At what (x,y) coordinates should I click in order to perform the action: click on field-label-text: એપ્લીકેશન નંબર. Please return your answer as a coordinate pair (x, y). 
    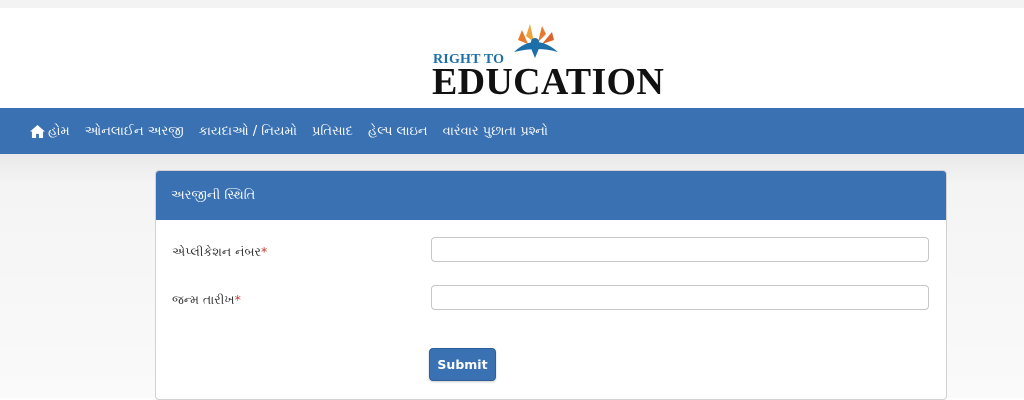
    Looking at the image, I should click on (216, 251).